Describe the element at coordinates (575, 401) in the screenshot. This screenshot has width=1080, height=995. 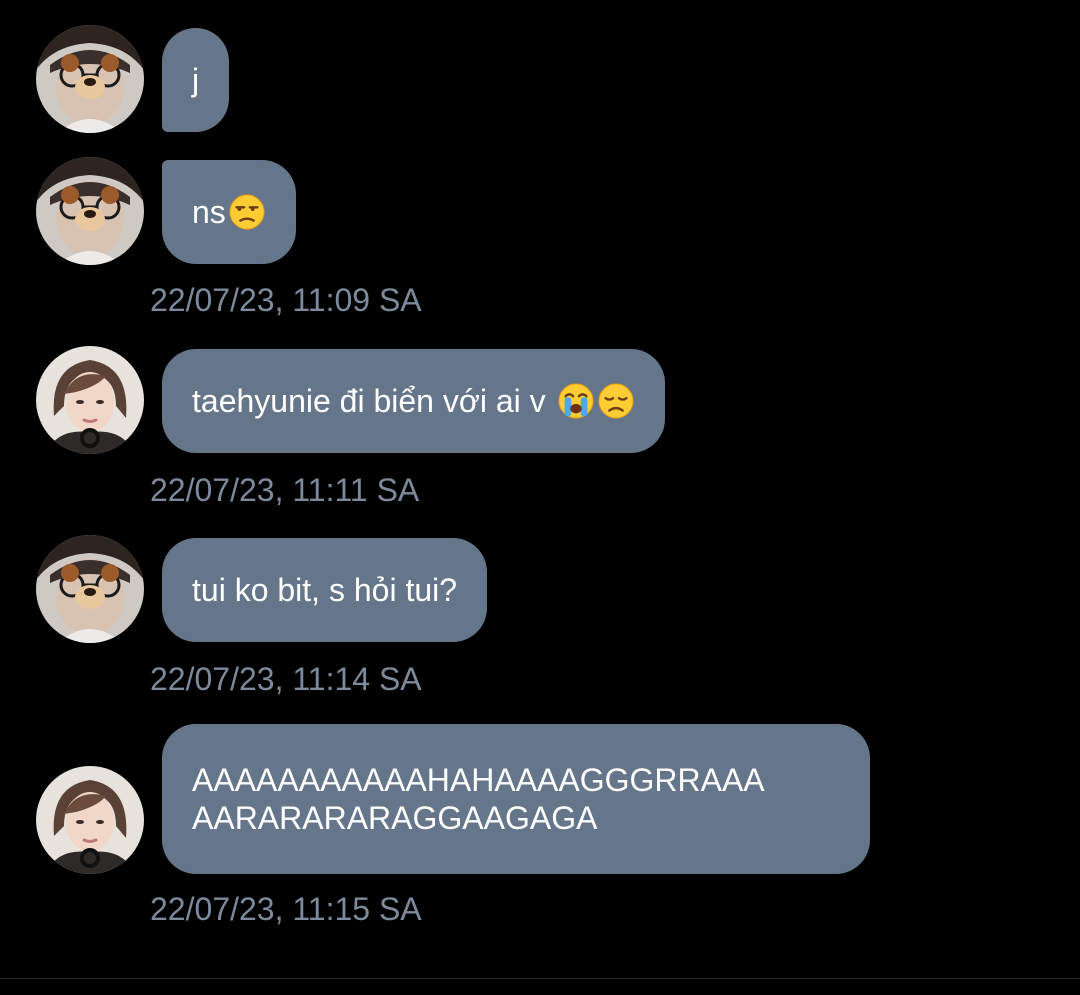
I see `loudly-crying-face-emoji-icon` at that location.